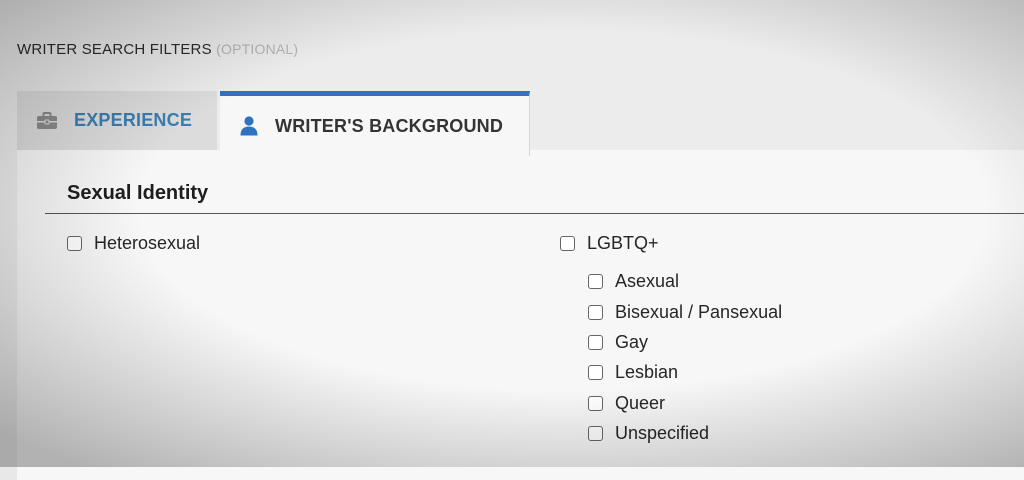  I want to click on option-queer: Queer, so click(626, 403).